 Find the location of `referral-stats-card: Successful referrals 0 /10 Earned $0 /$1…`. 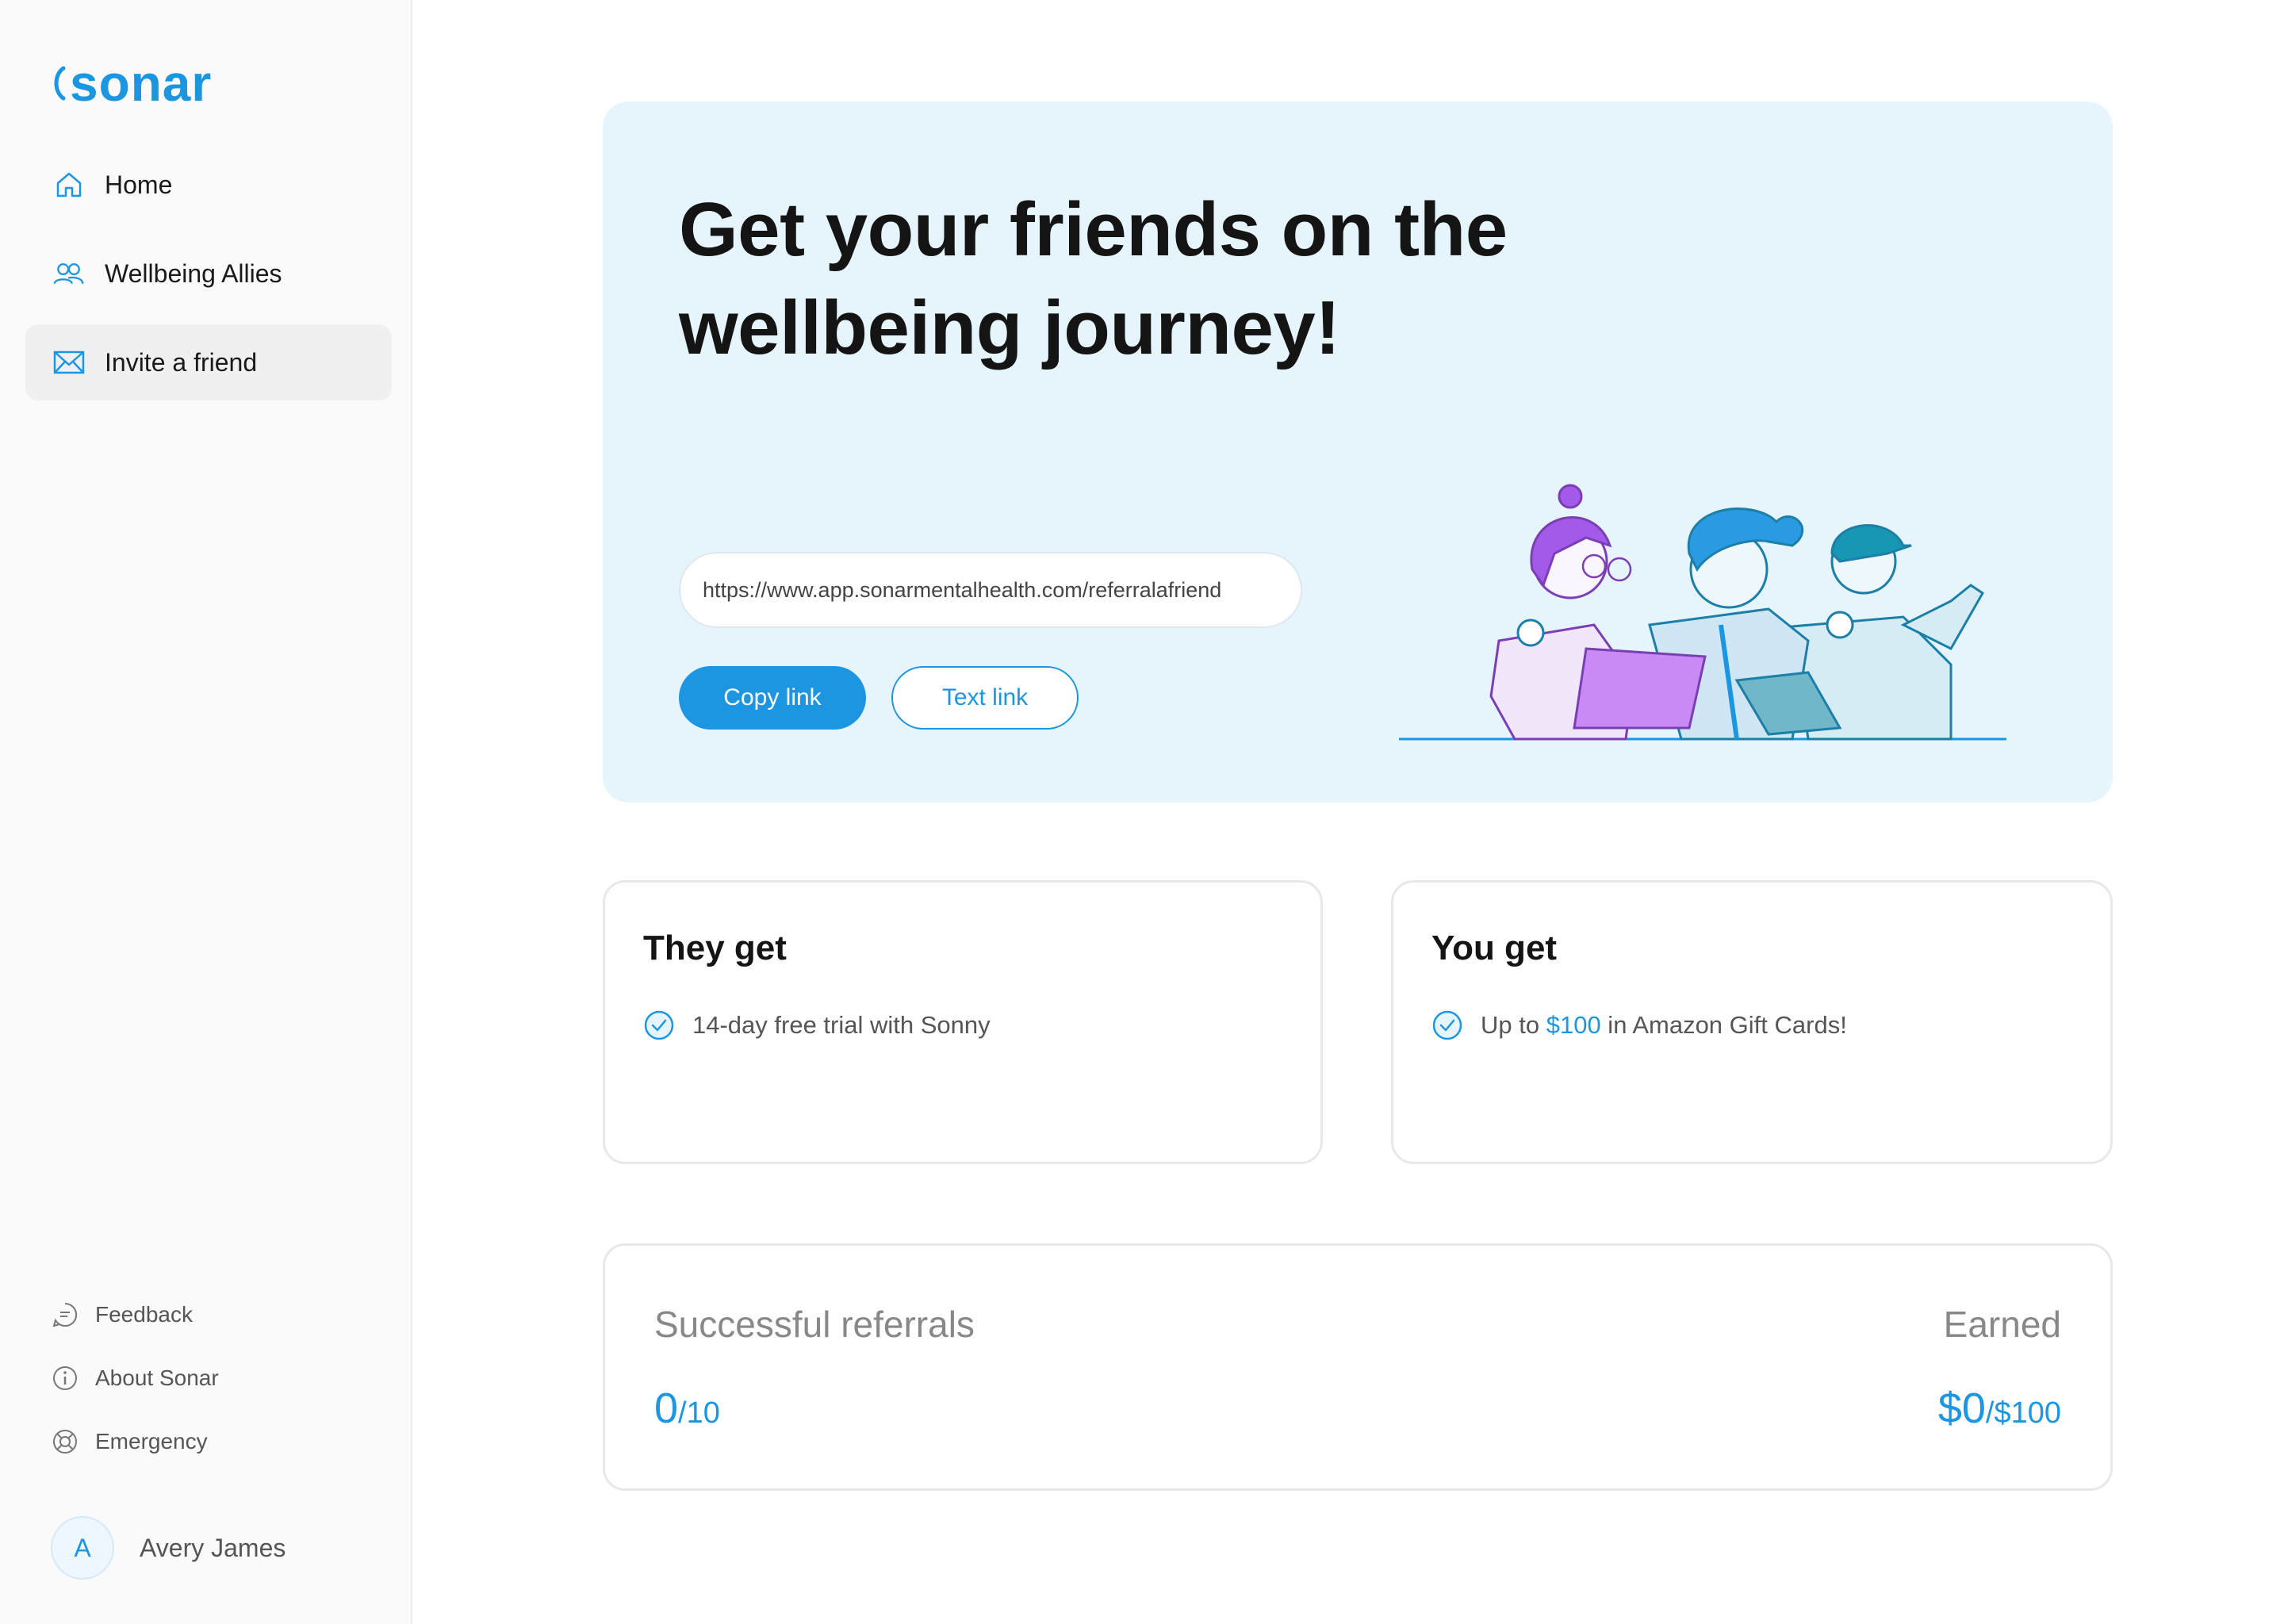

referral-stats-card: Successful referrals 0 /10 Earned $0 /$1… is located at coordinates (1358, 1367).